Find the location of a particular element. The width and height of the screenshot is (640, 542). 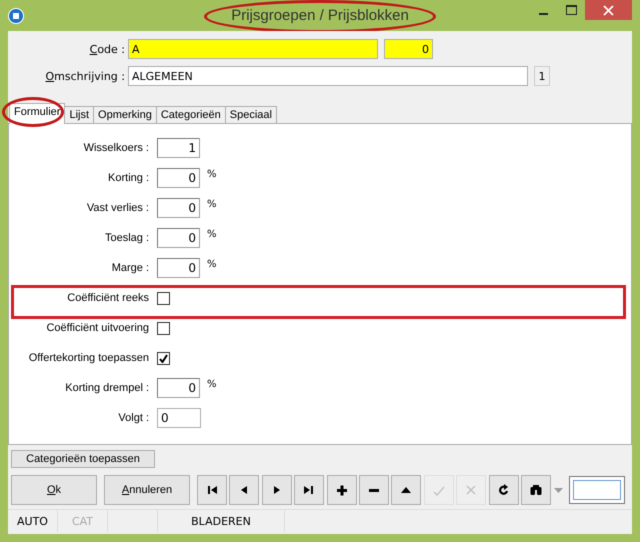

field-label: Korting : is located at coordinates (128, 178).